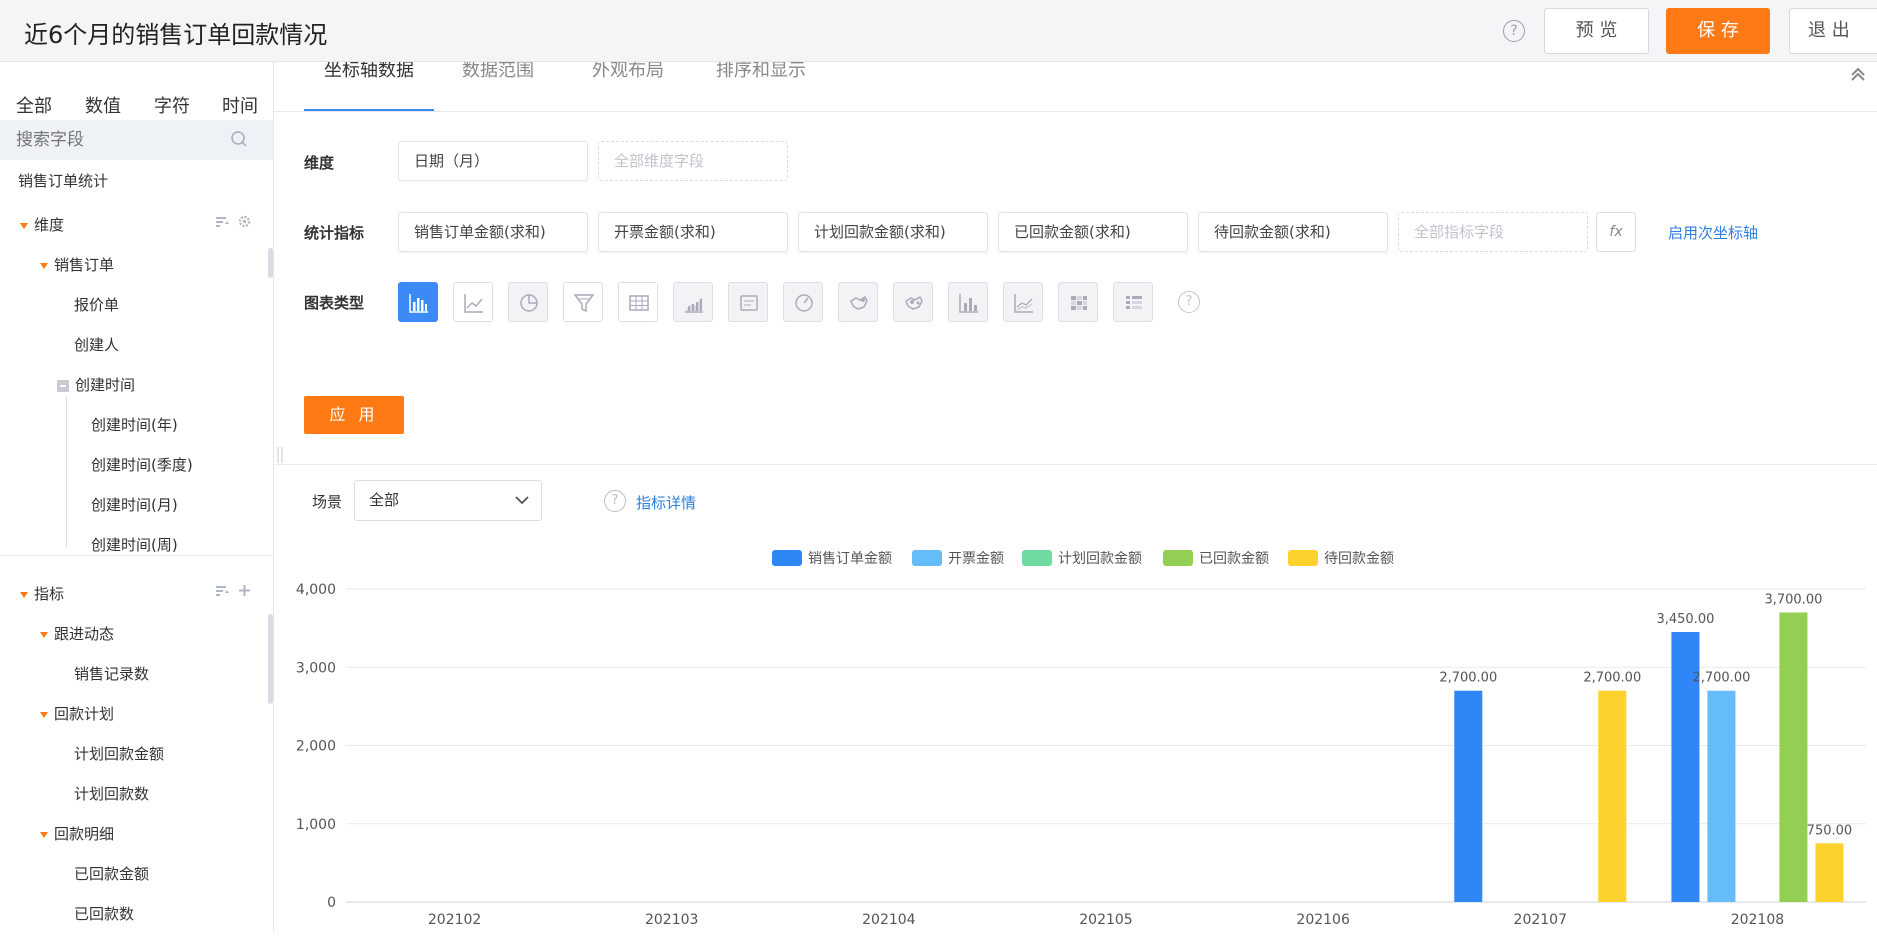 The image size is (1877, 936). What do you see at coordinates (1858, 74) in the screenshot?
I see `double-chevron-up-icon` at bounding box center [1858, 74].